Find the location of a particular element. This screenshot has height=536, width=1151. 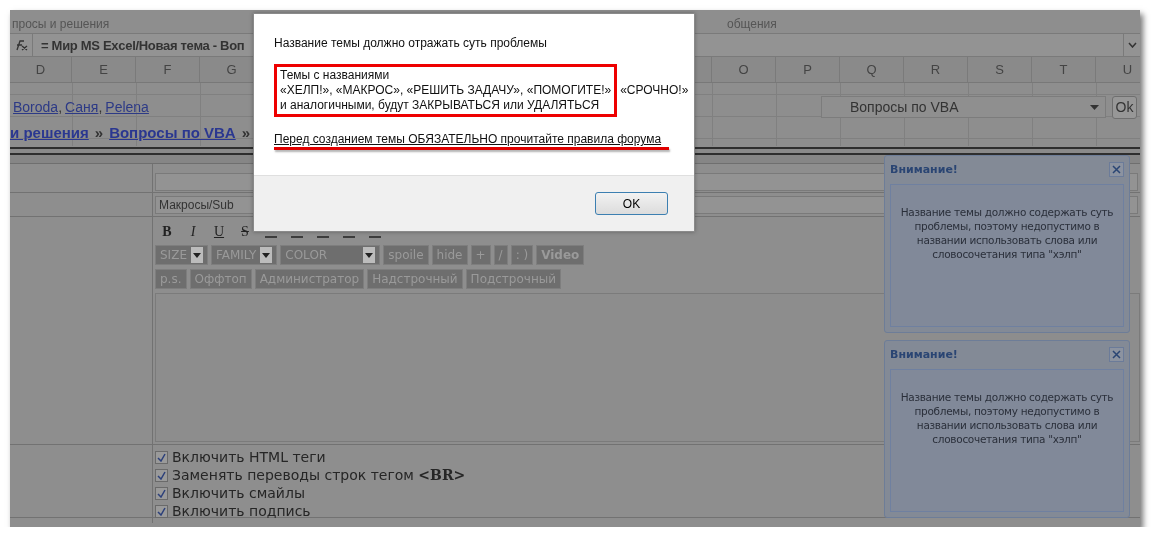

forum-select: Вопросы по VBA is located at coordinates (963, 107).